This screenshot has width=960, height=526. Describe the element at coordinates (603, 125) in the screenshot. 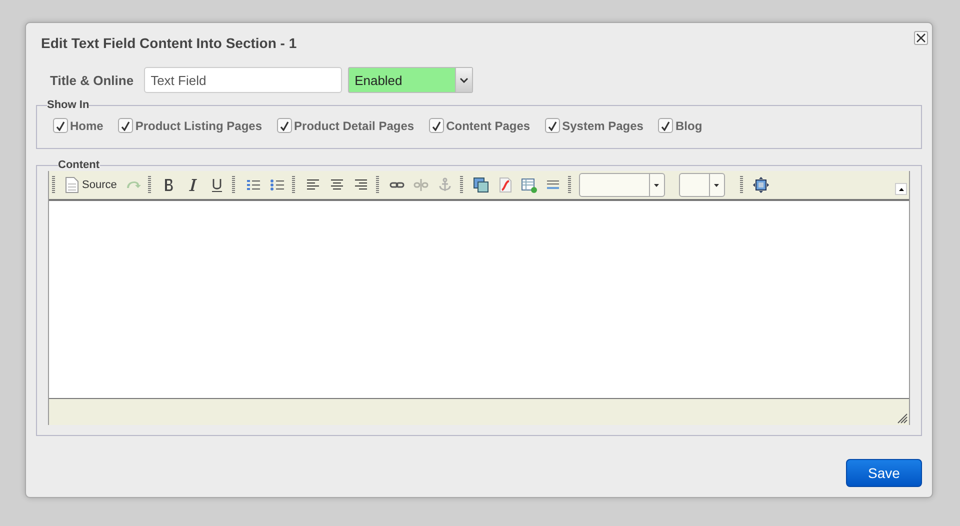

I see `checkbox-label: System Pages` at that location.